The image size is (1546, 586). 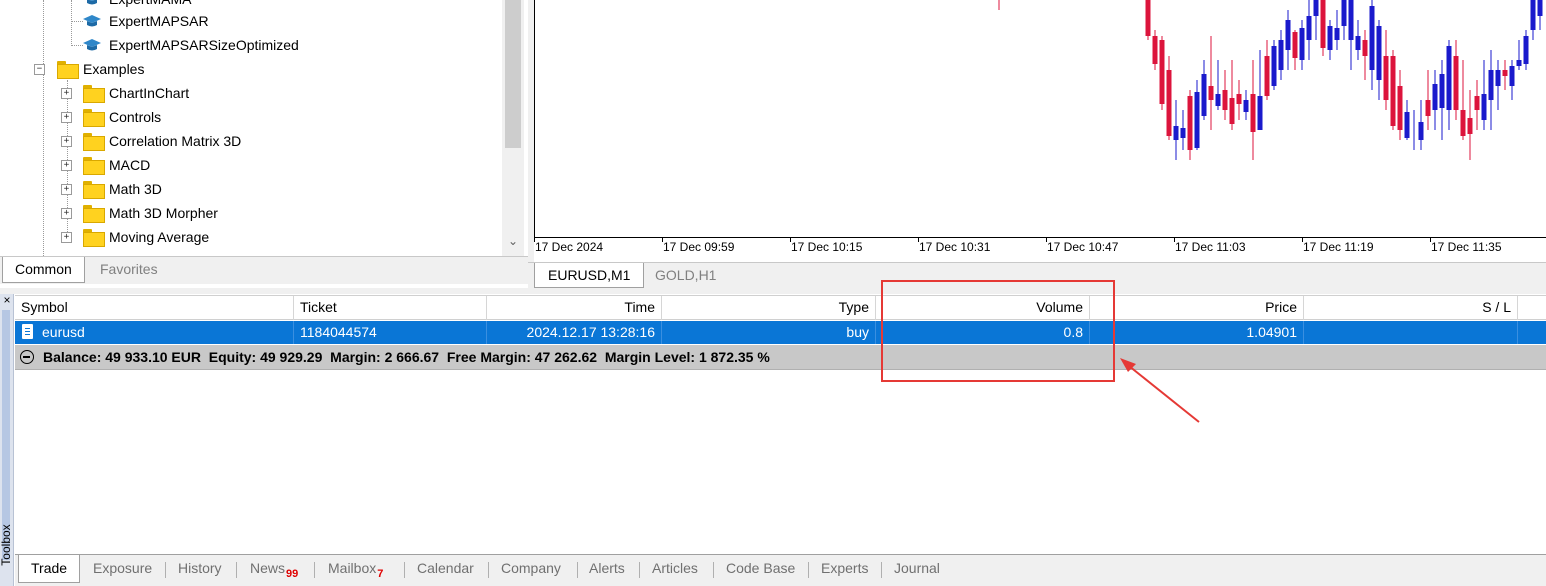 I want to click on tab-common: Common, so click(x=43, y=270).